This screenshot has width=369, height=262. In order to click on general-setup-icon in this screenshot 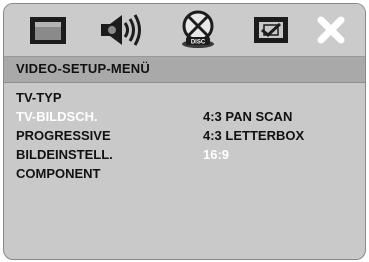, I will do `click(49, 30)`.